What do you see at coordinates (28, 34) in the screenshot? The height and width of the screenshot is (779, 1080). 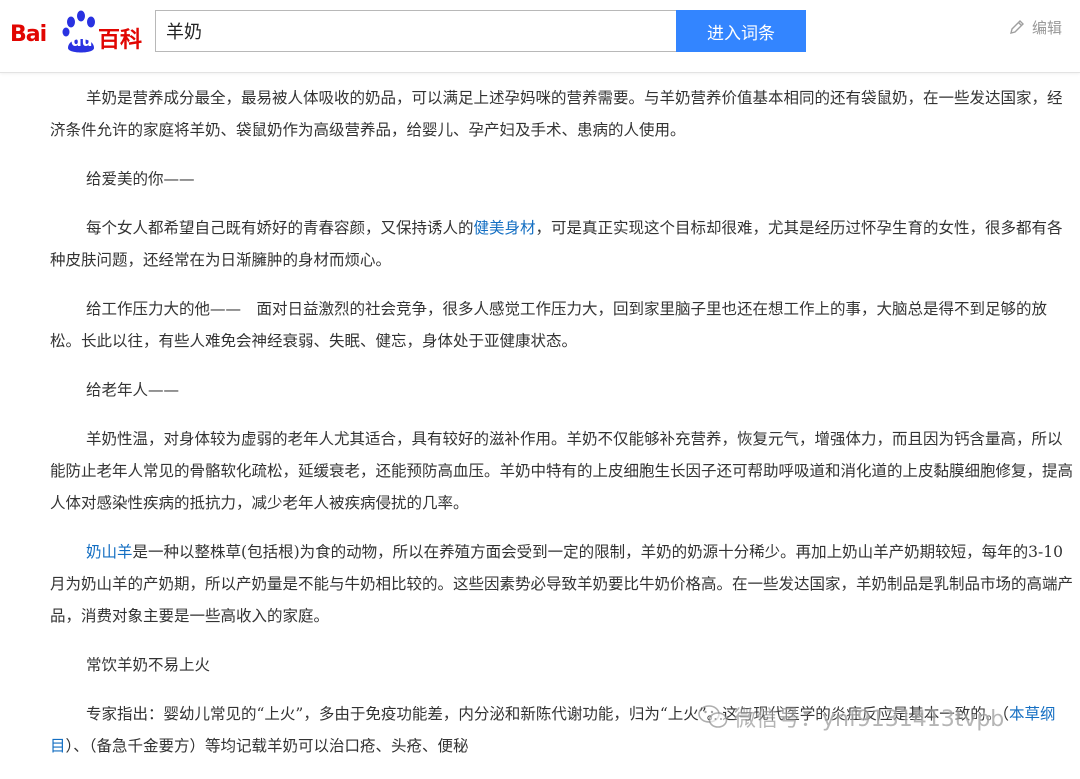 I see `logo-bai-text: Bai` at bounding box center [28, 34].